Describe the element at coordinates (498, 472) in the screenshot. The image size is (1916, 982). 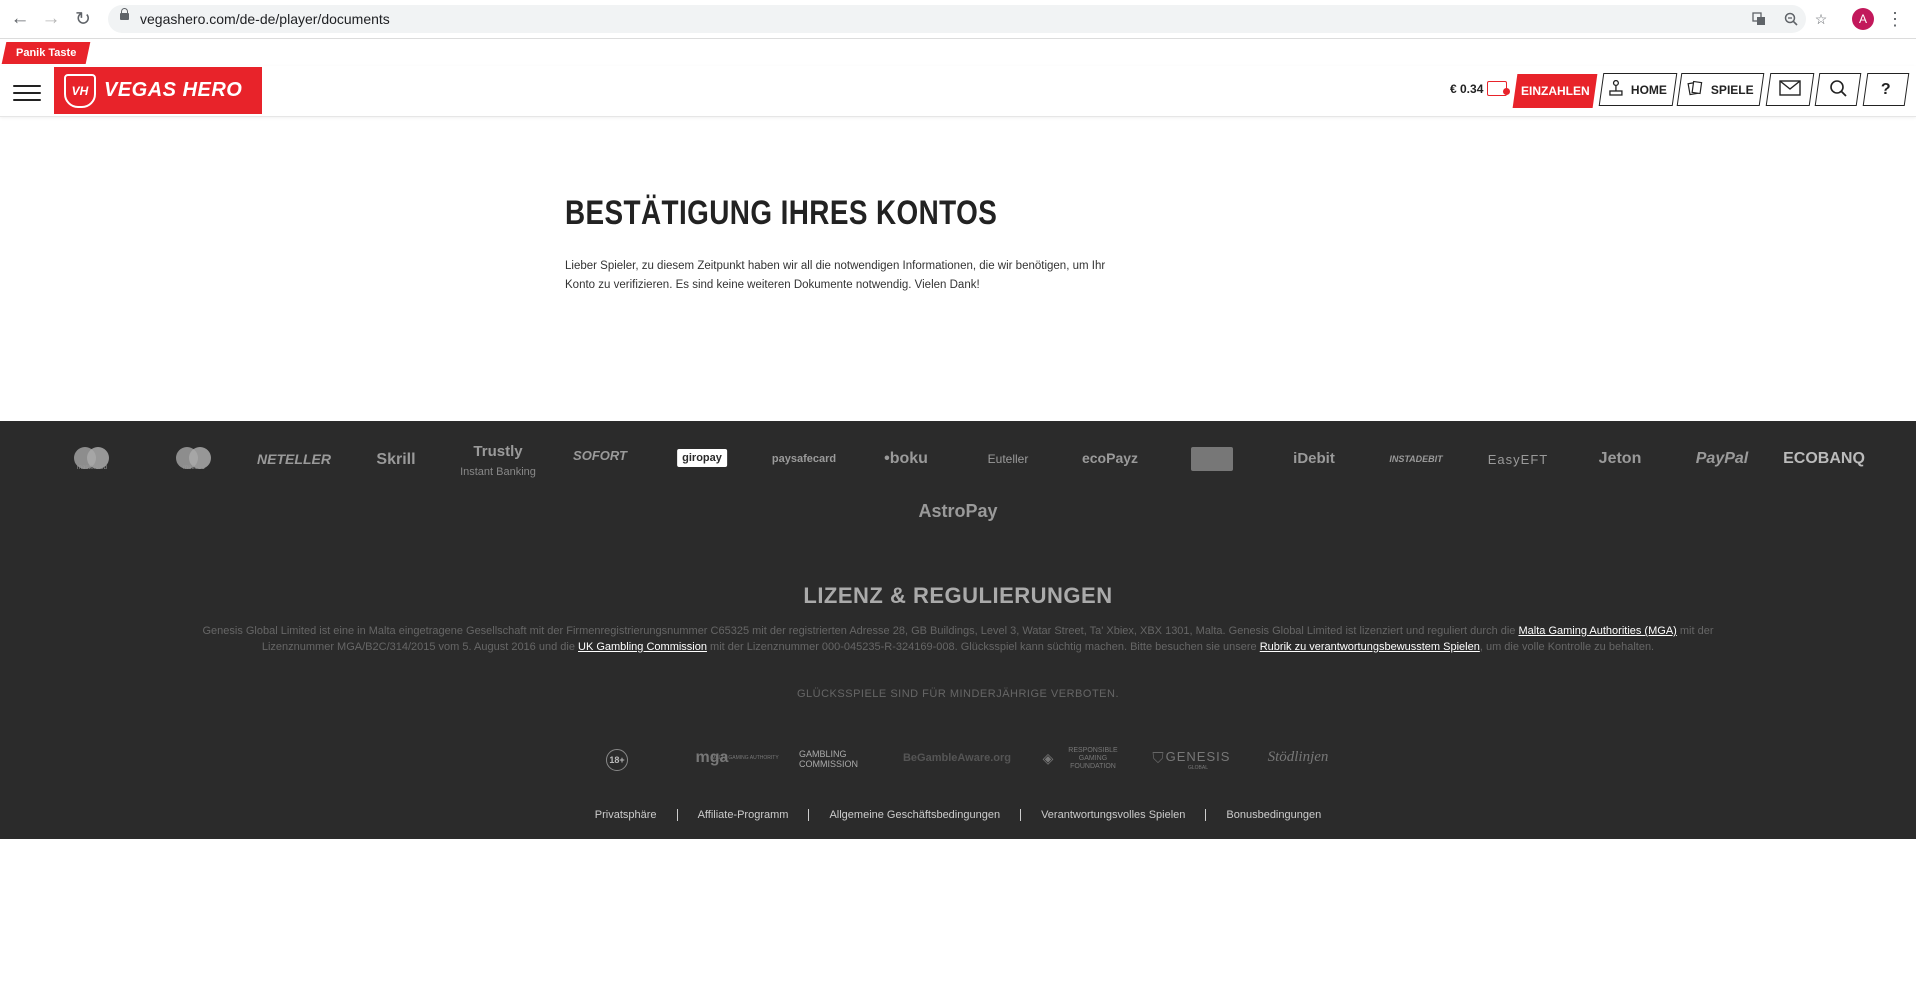
I see `trustly-sub-label: Instant Banking` at that location.